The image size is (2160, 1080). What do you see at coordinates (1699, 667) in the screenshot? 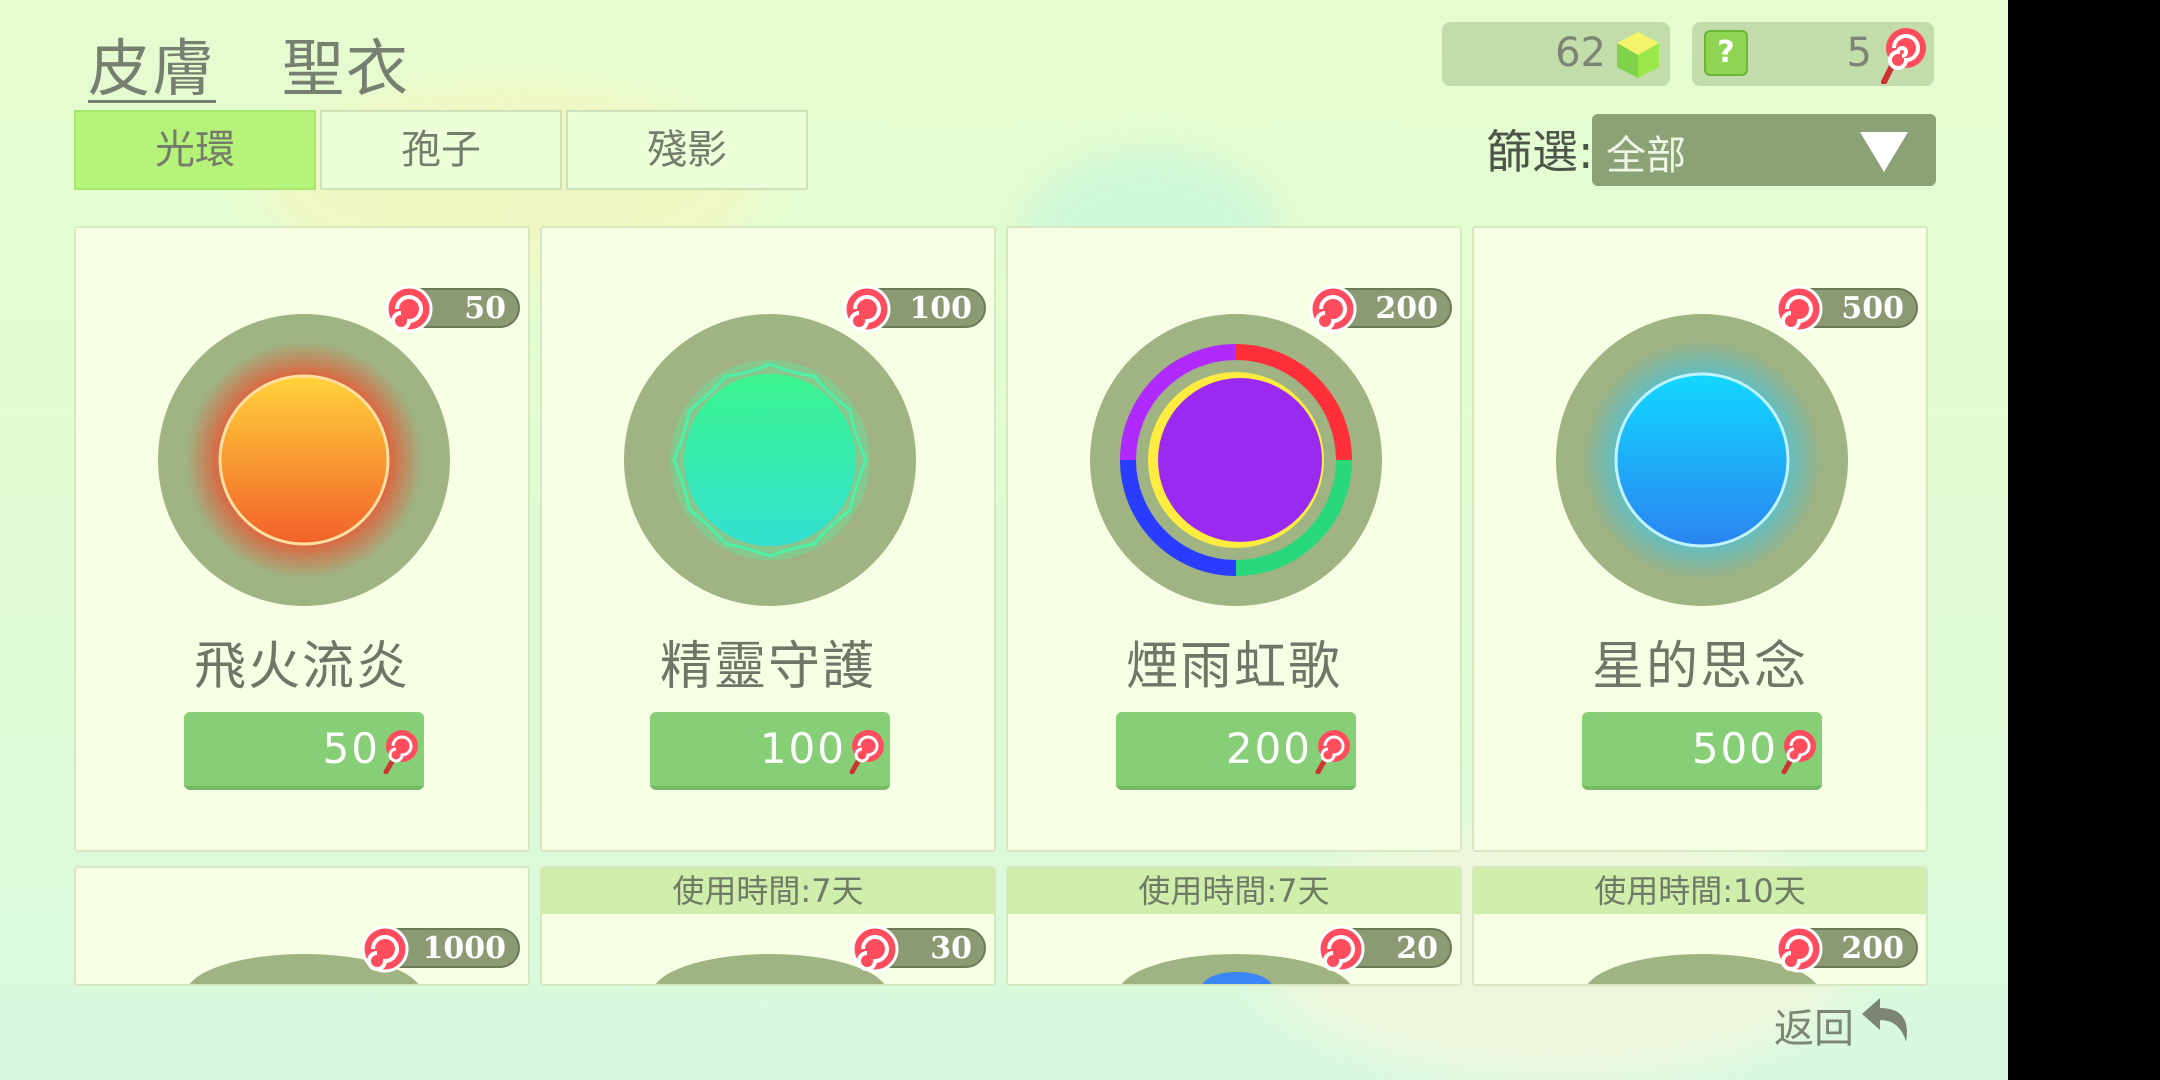
I see `skin-name: 星的思念` at bounding box center [1699, 667].